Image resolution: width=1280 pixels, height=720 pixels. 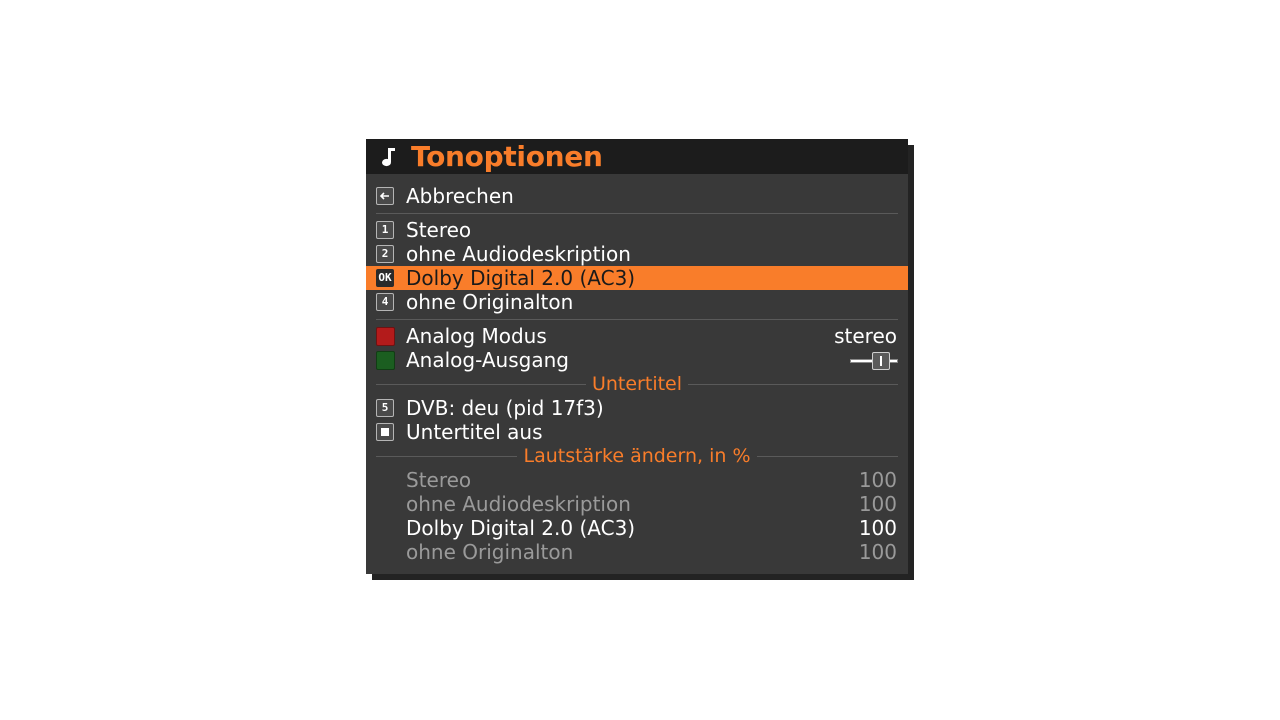 What do you see at coordinates (439, 480) in the screenshot?
I see `volume-label: Stereo` at bounding box center [439, 480].